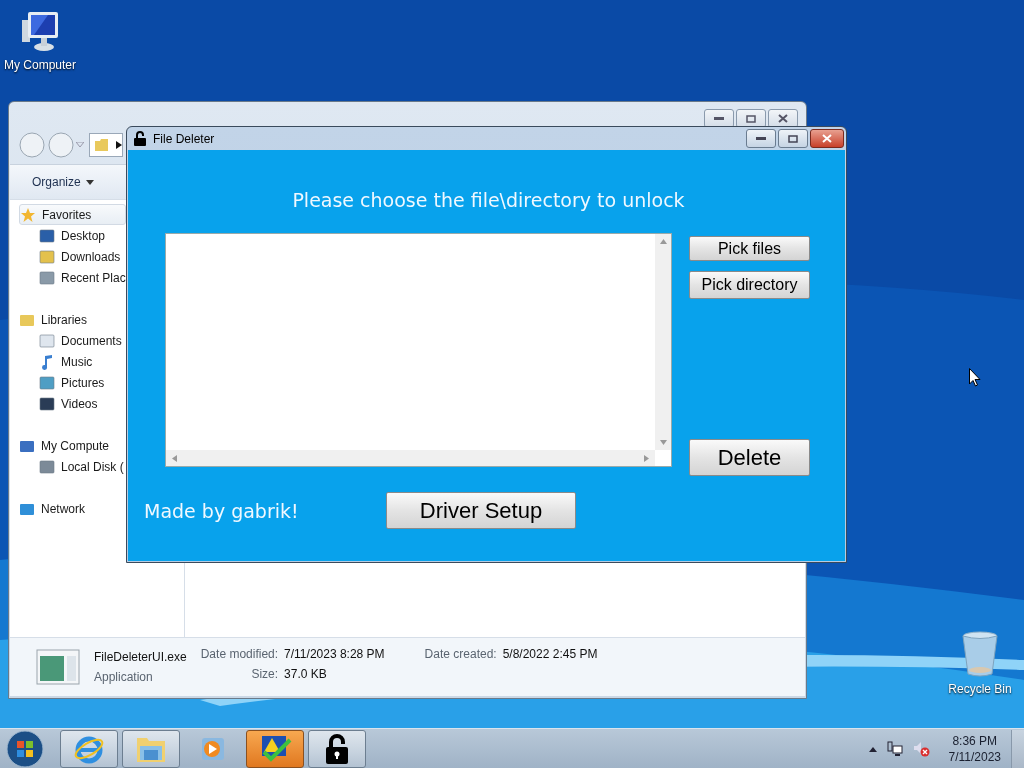 Image resolution: width=1024 pixels, height=768 pixels. Describe the element at coordinates (70, 340) in the screenshot. I see `nav-item: Documents` at that location.